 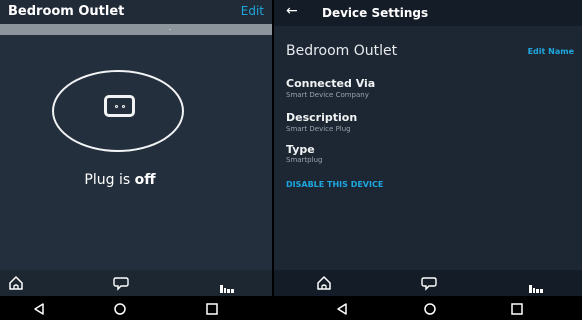 What do you see at coordinates (551, 51) in the screenshot?
I see `edit-name-link: Edit Name` at bounding box center [551, 51].